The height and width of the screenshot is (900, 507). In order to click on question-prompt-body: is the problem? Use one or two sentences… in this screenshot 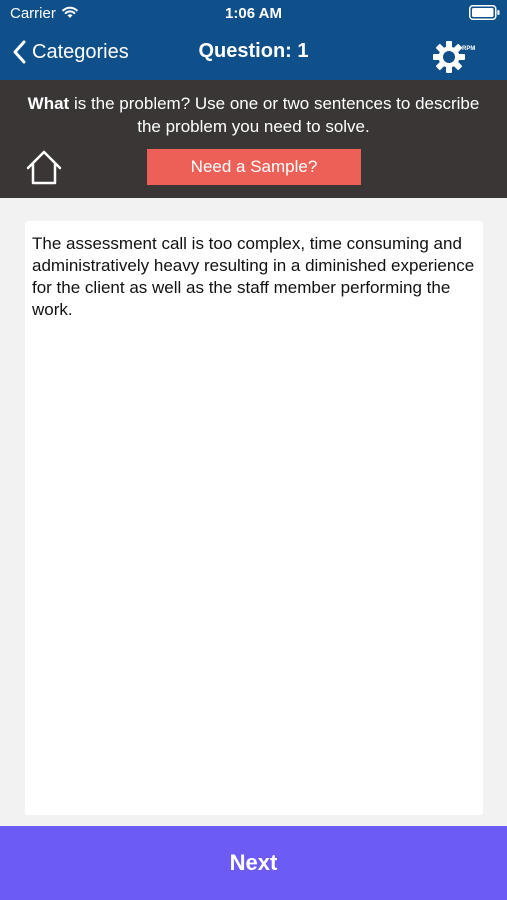, I will do `click(274, 115)`.